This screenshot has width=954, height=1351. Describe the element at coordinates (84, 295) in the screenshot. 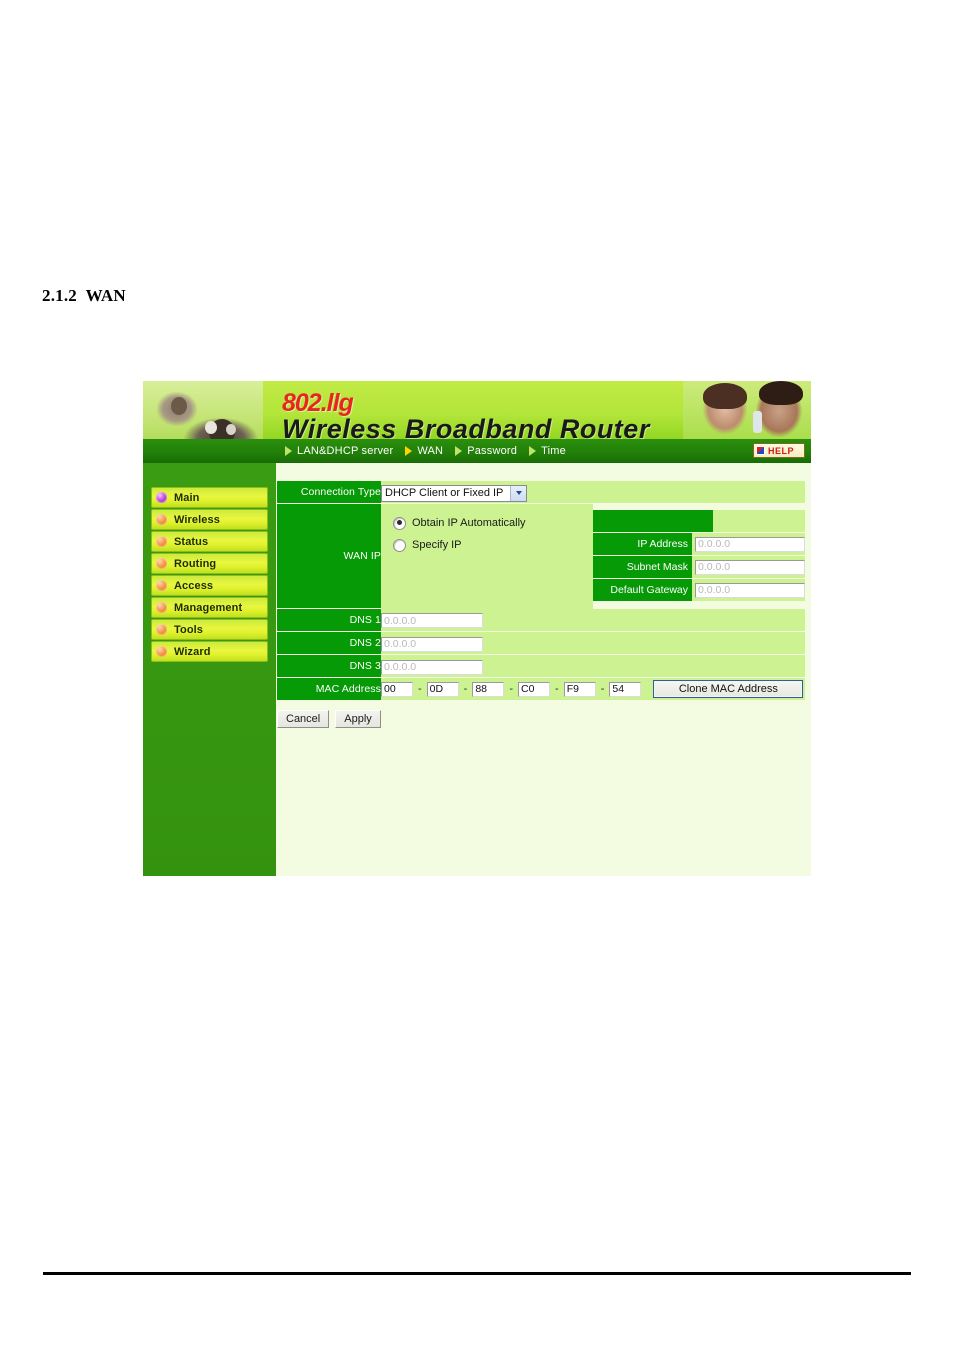

I see `page-title: 2.1.2 WAN` at that location.